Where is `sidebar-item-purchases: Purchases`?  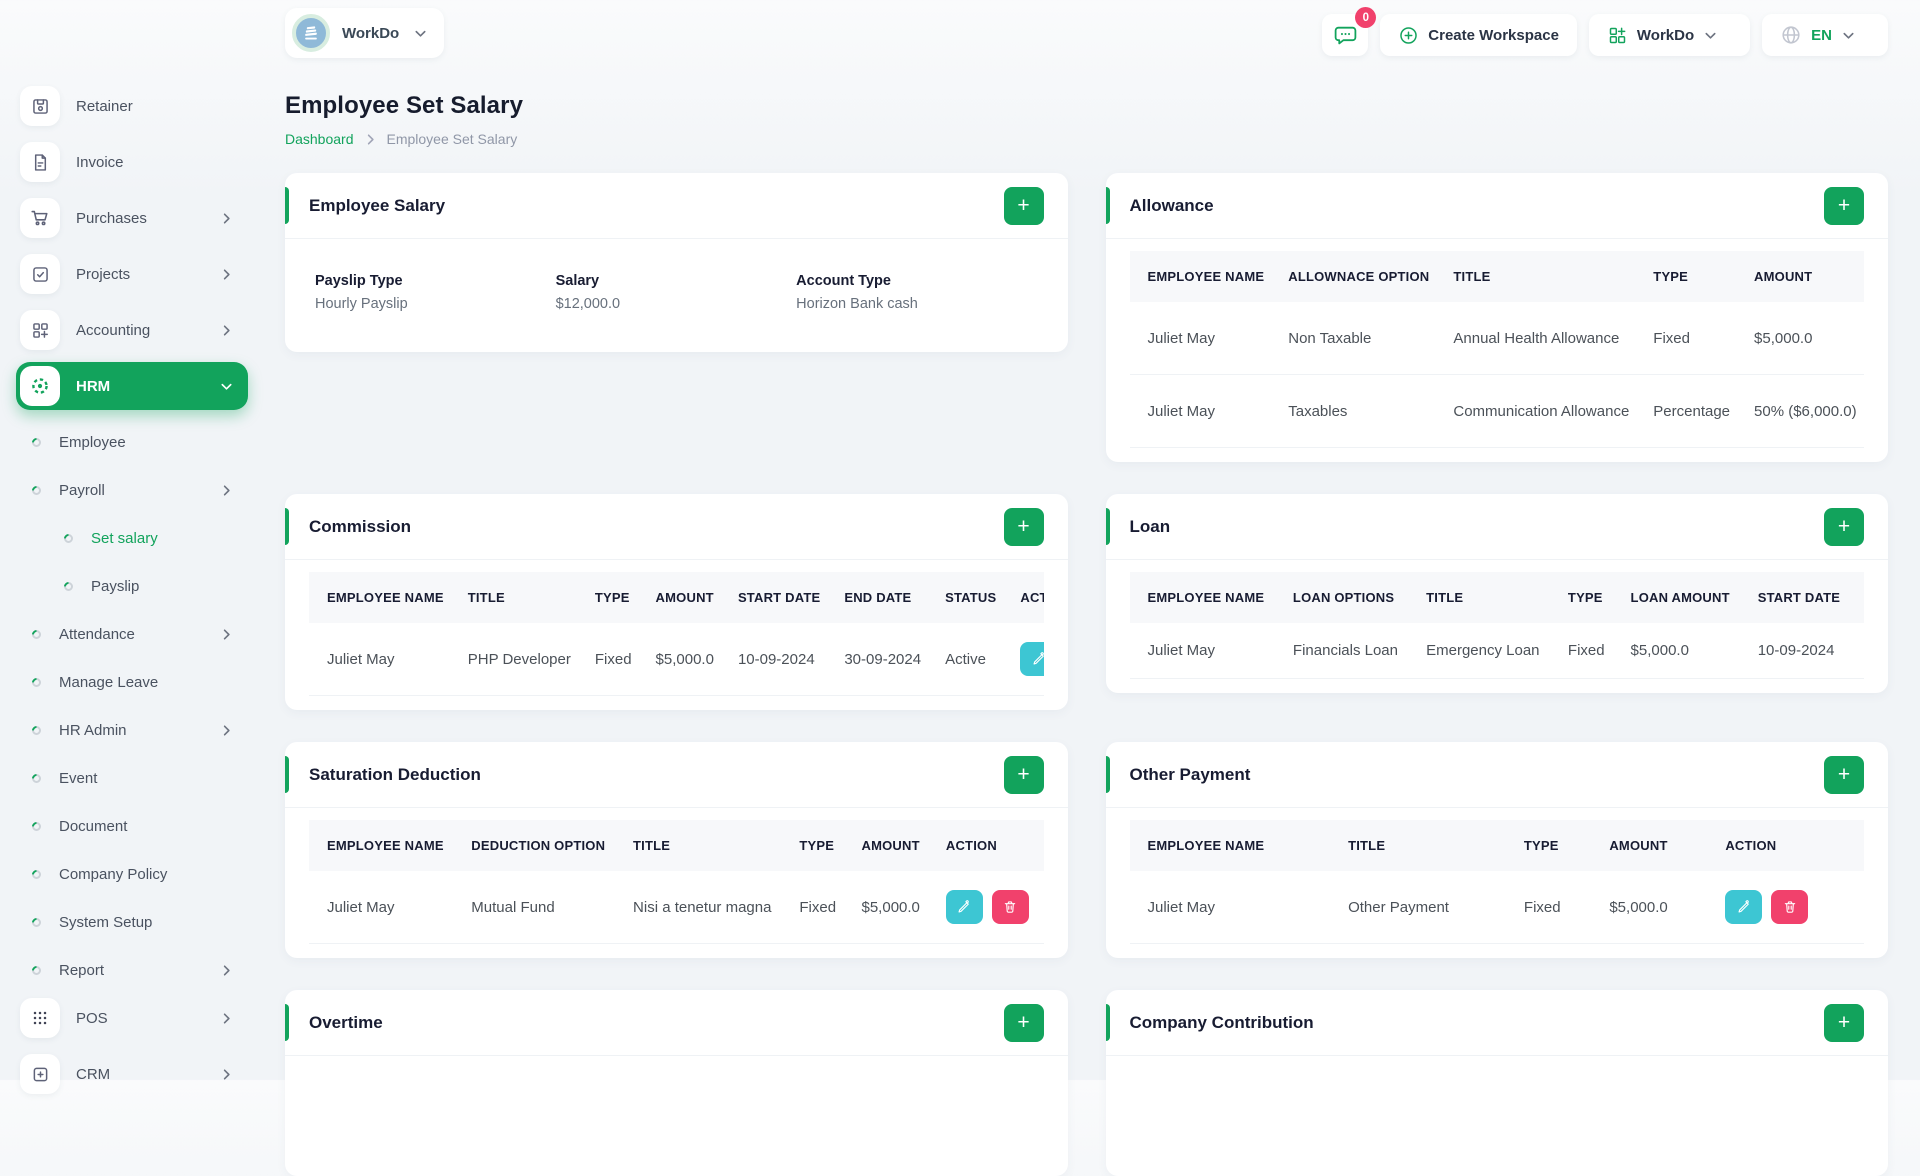 sidebar-item-purchases: Purchases is located at coordinates (134, 218).